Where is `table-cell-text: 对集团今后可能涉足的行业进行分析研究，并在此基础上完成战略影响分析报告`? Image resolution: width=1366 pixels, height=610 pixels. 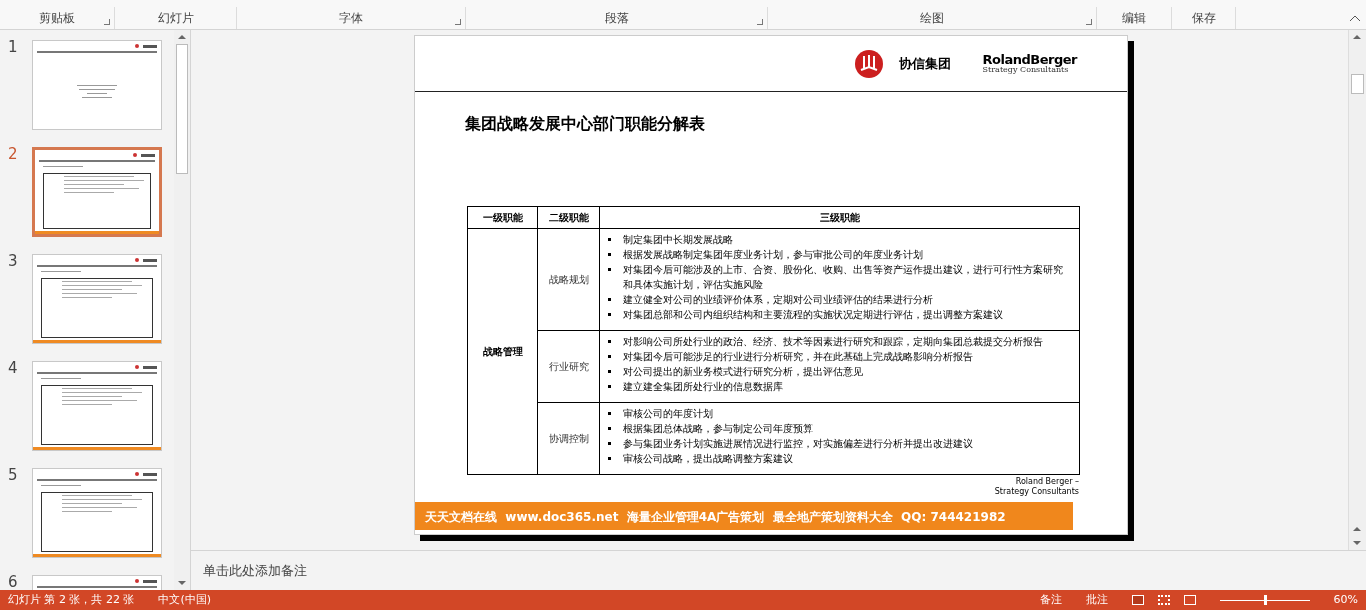 table-cell-text: 对集团今后可能涉足的行业进行分析研究，并在此基础上完成战略影响分析报告 is located at coordinates (798, 357).